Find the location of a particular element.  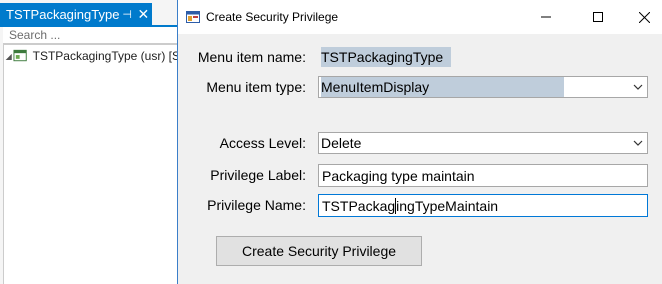

menu-item-type-dropdown: MenuItemDisplay is located at coordinates (483, 87).